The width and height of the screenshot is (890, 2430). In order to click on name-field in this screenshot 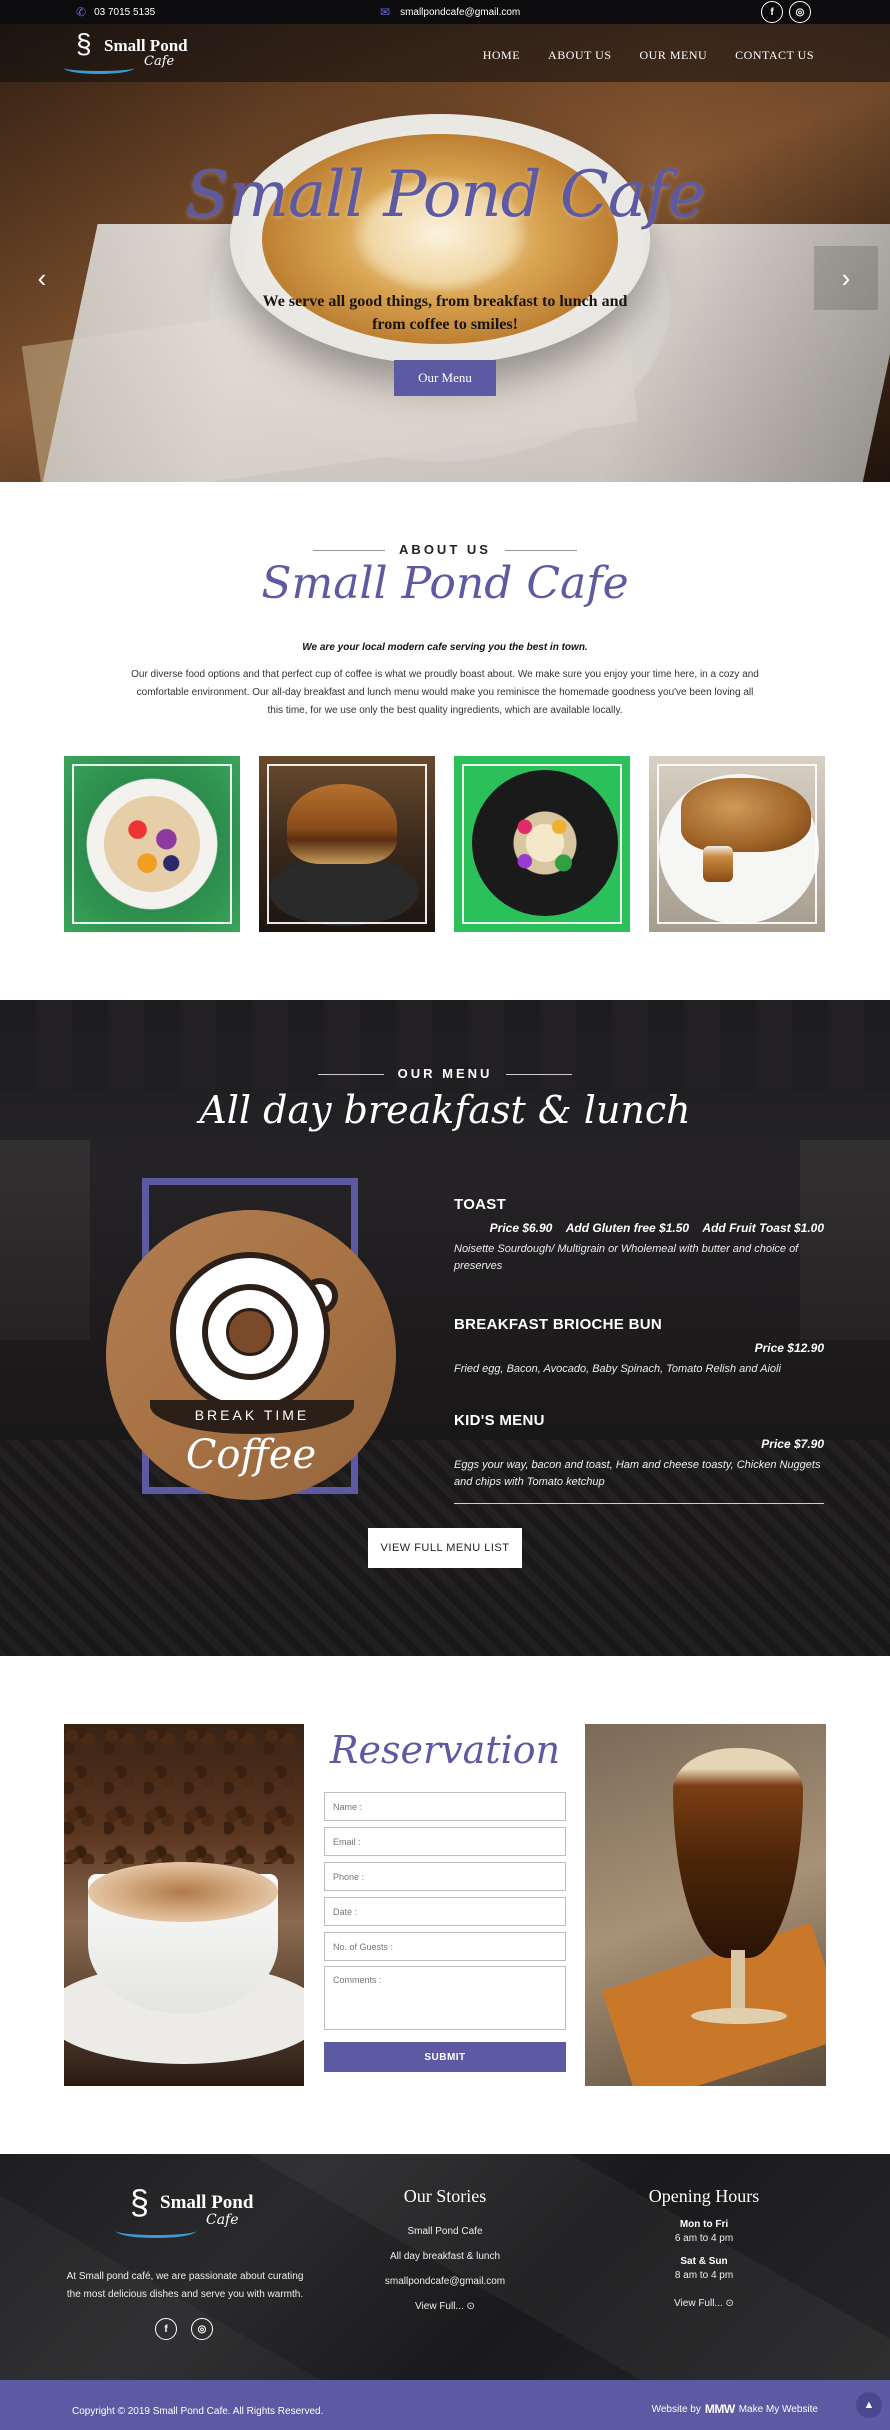, I will do `click(445, 1806)`.